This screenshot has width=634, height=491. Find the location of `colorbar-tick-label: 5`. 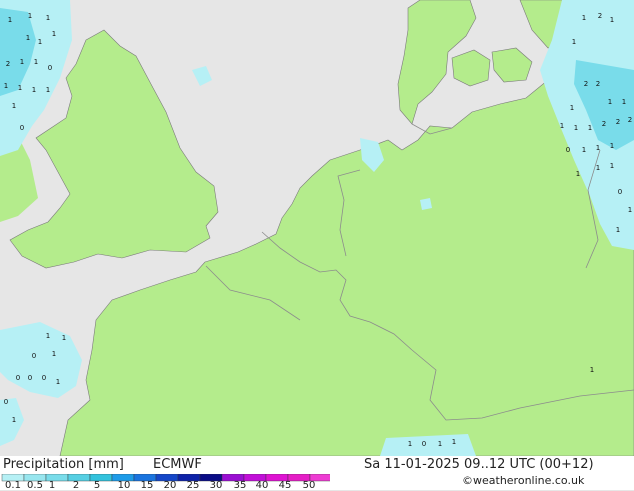

colorbar-tick-label: 5 is located at coordinates (97, 485).